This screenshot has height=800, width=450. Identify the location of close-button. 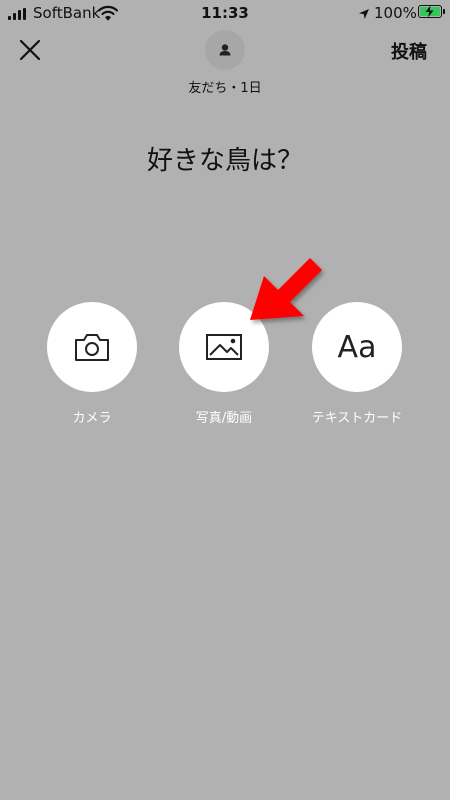
(31, 51).